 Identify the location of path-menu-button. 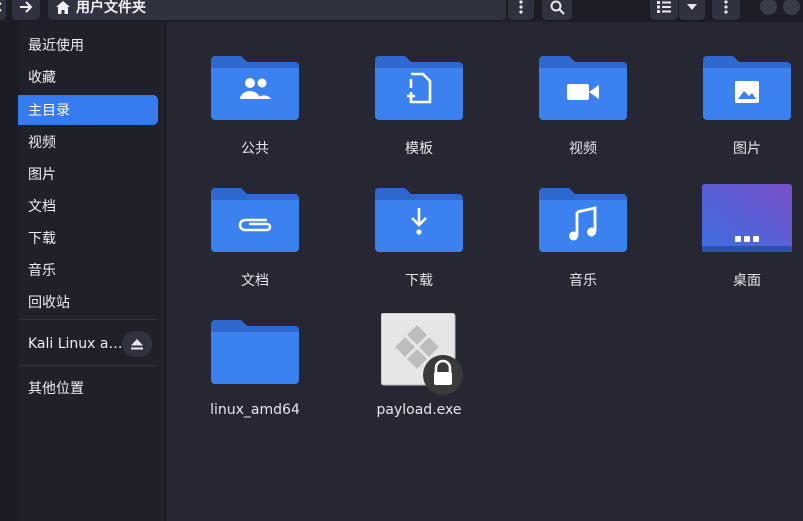
(521, 10).